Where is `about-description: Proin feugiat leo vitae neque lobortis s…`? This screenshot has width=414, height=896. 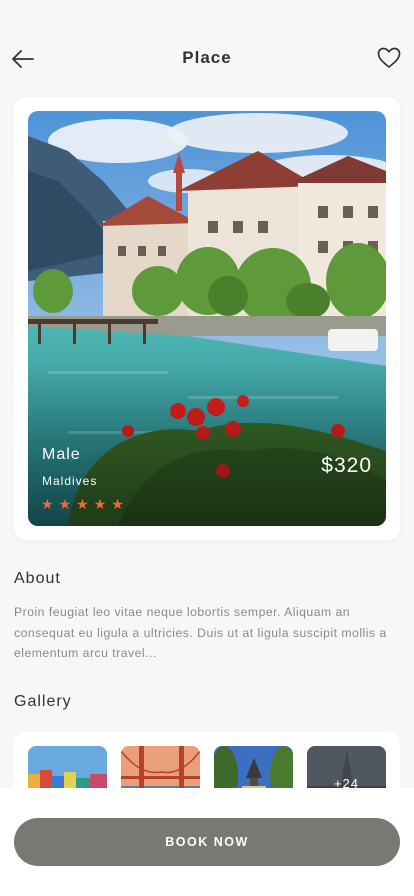
about-description: Proin feugiat leo vitae neque lobortis s… is located at coordinates (200, 632).